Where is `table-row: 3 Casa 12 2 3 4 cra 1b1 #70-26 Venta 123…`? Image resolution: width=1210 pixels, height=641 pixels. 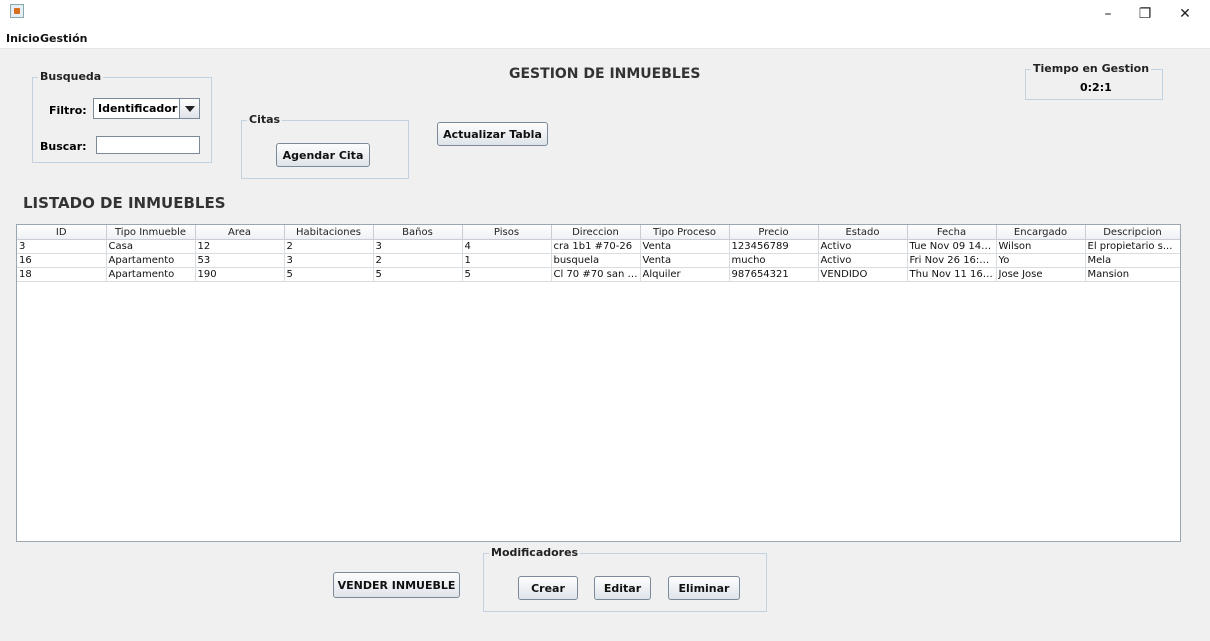
table-row: 3 Casa 12 2 3 4 cra 1b1 #70-26 Venta 123… is located at coordinates (598, 246).